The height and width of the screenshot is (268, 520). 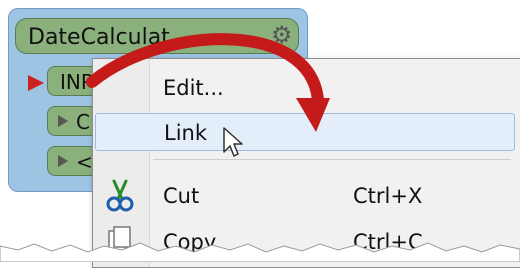 What do you see at coordinates (99, 37) in the screenshot?
I see `transformer-title: DateCalculat` at bounding box center [99, 37].